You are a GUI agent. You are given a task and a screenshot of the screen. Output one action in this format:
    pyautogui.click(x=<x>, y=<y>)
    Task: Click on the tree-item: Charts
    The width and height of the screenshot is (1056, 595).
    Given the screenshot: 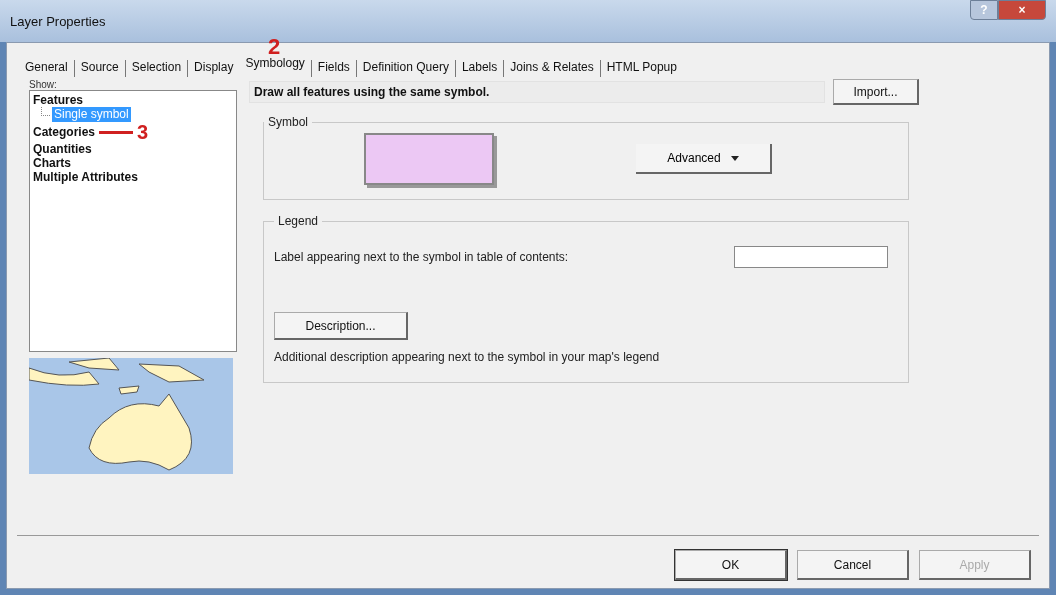 What is the action you would take?
    pyautogui.click(x=52, y=163)
    